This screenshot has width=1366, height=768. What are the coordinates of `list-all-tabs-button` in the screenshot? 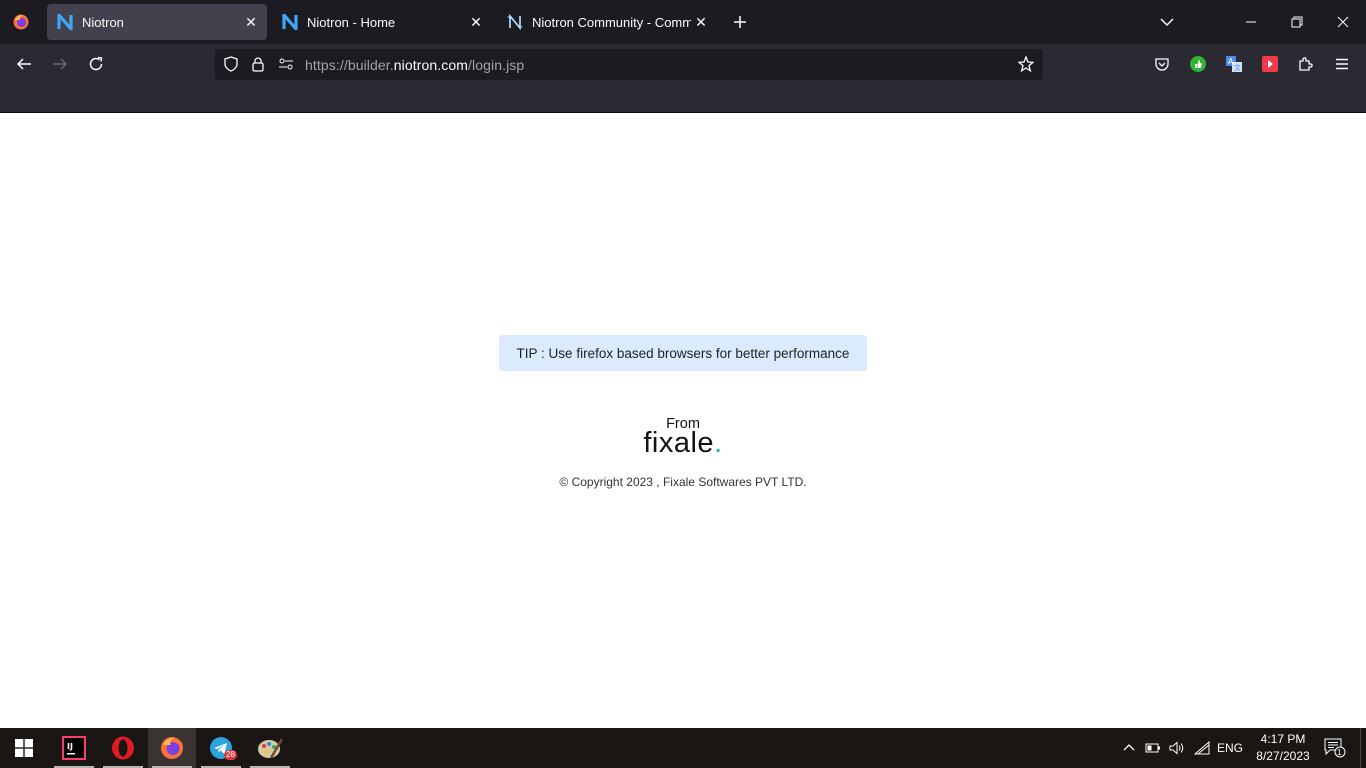 It's located at (1167, 22).